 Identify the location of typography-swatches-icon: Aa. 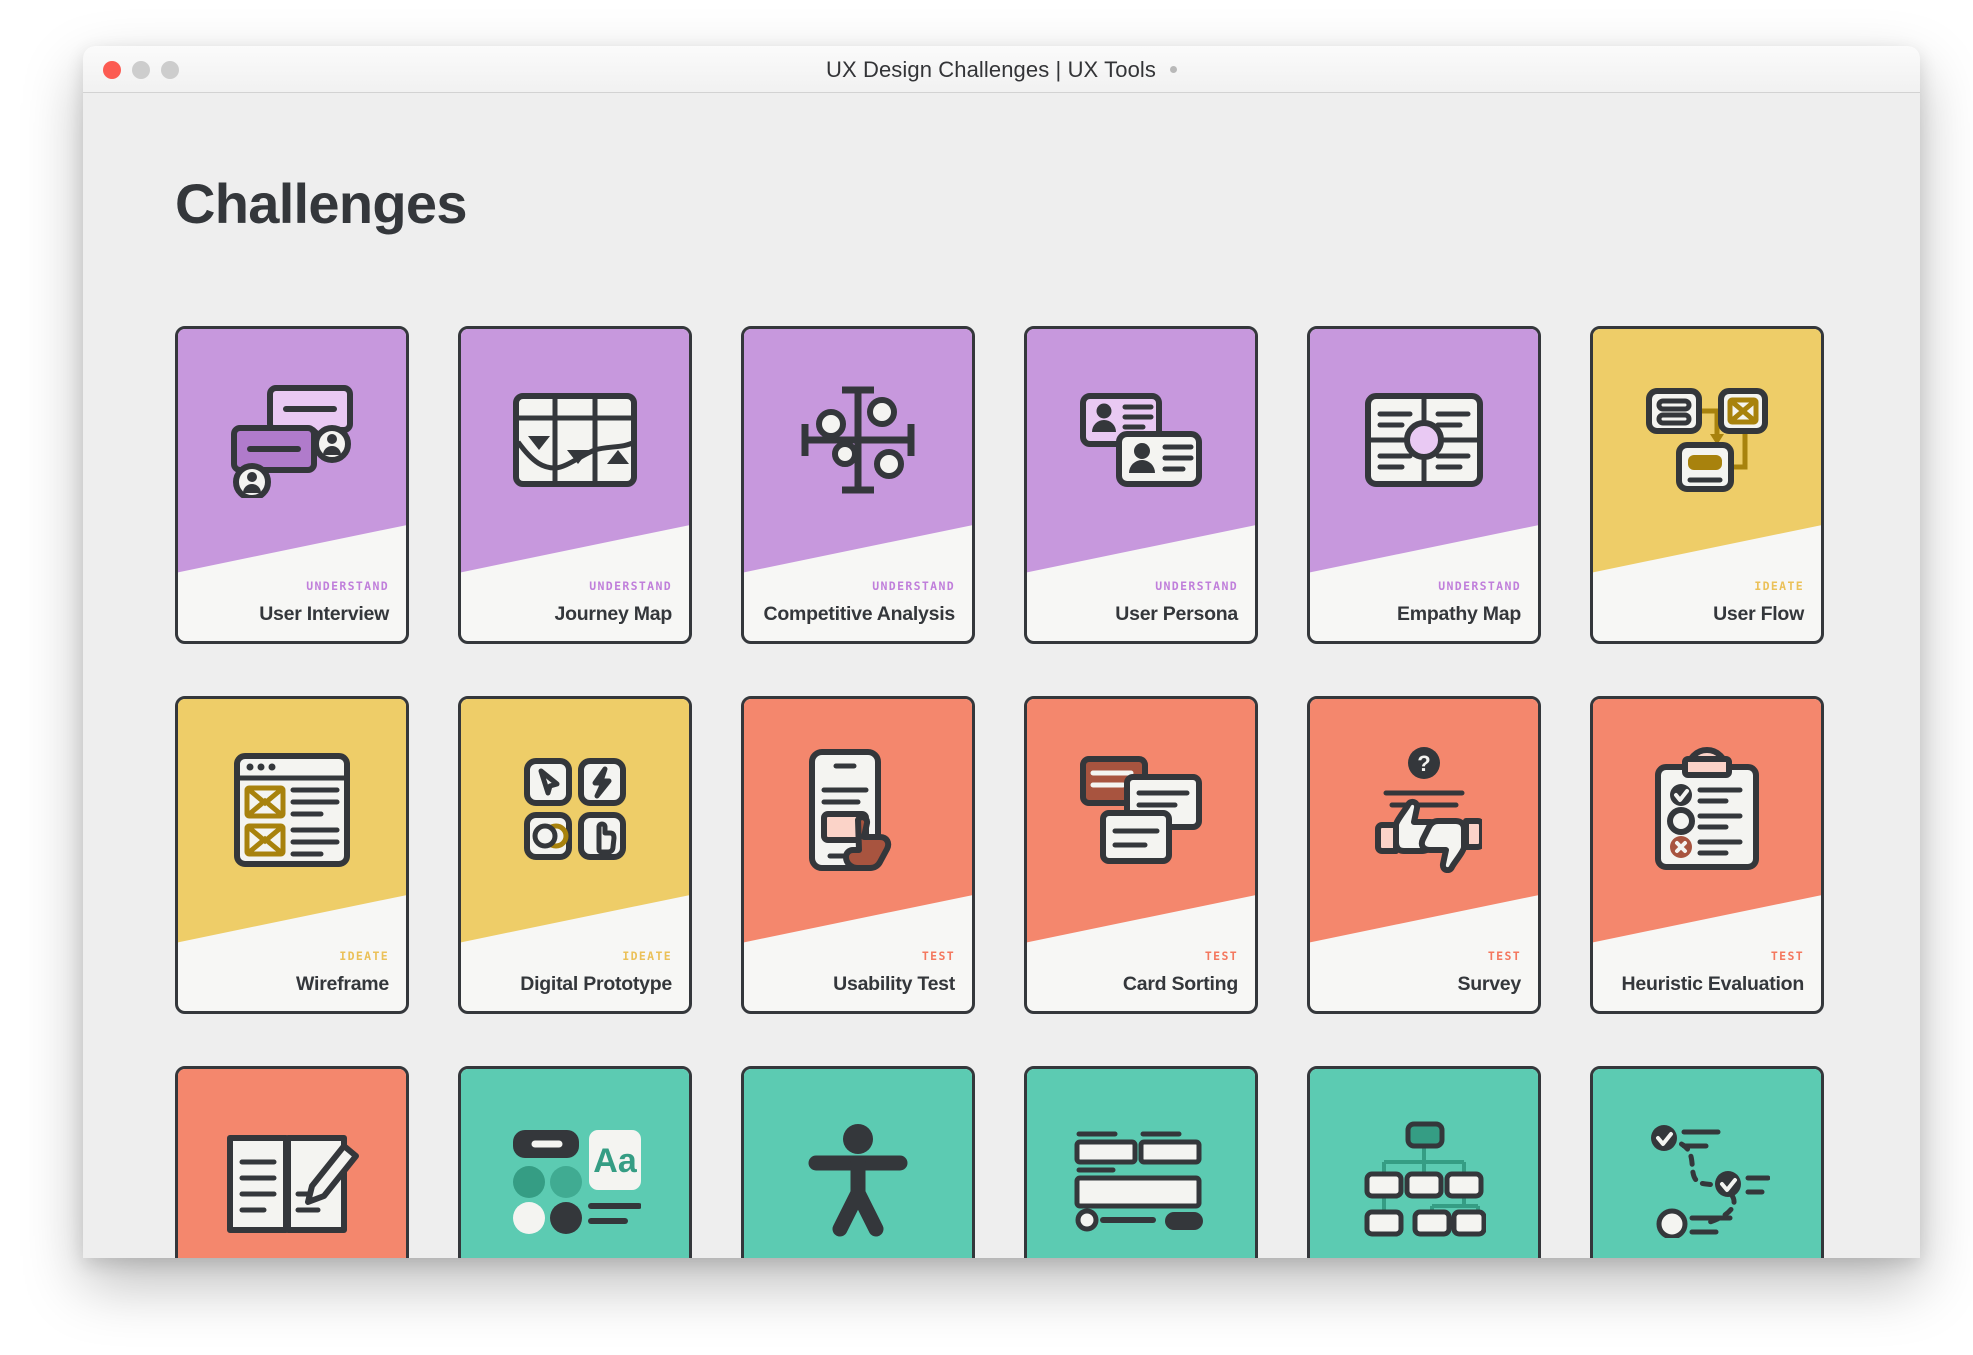
(575, 1180).